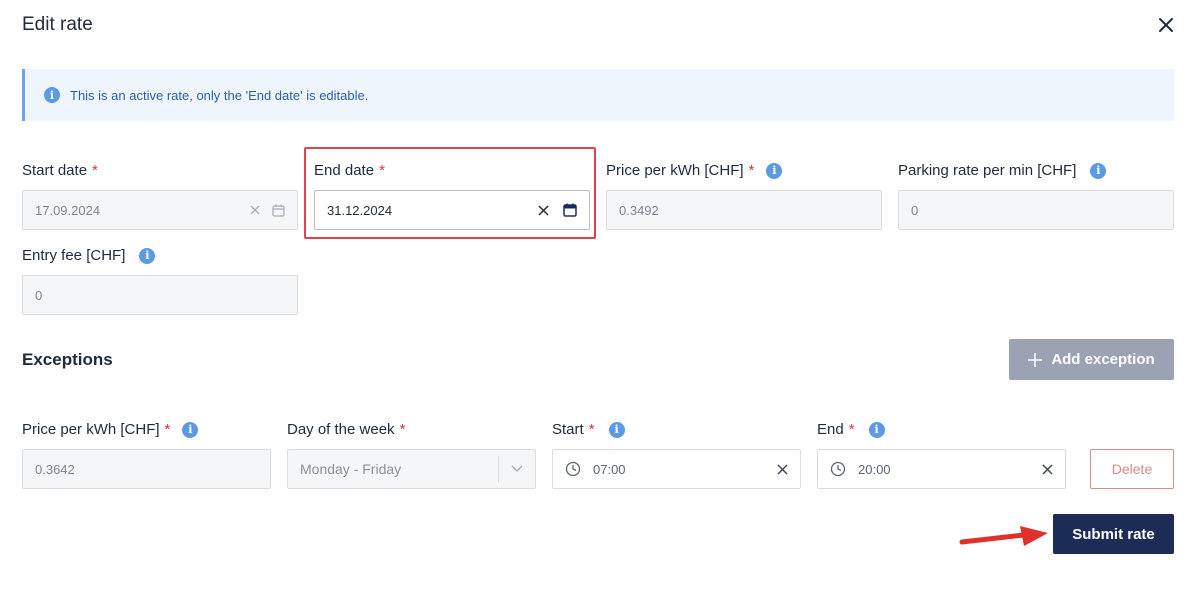 Image resolution: width=1193 pixels, height=599 pixels. I want to click on plus-icon, so click(1035, 360).